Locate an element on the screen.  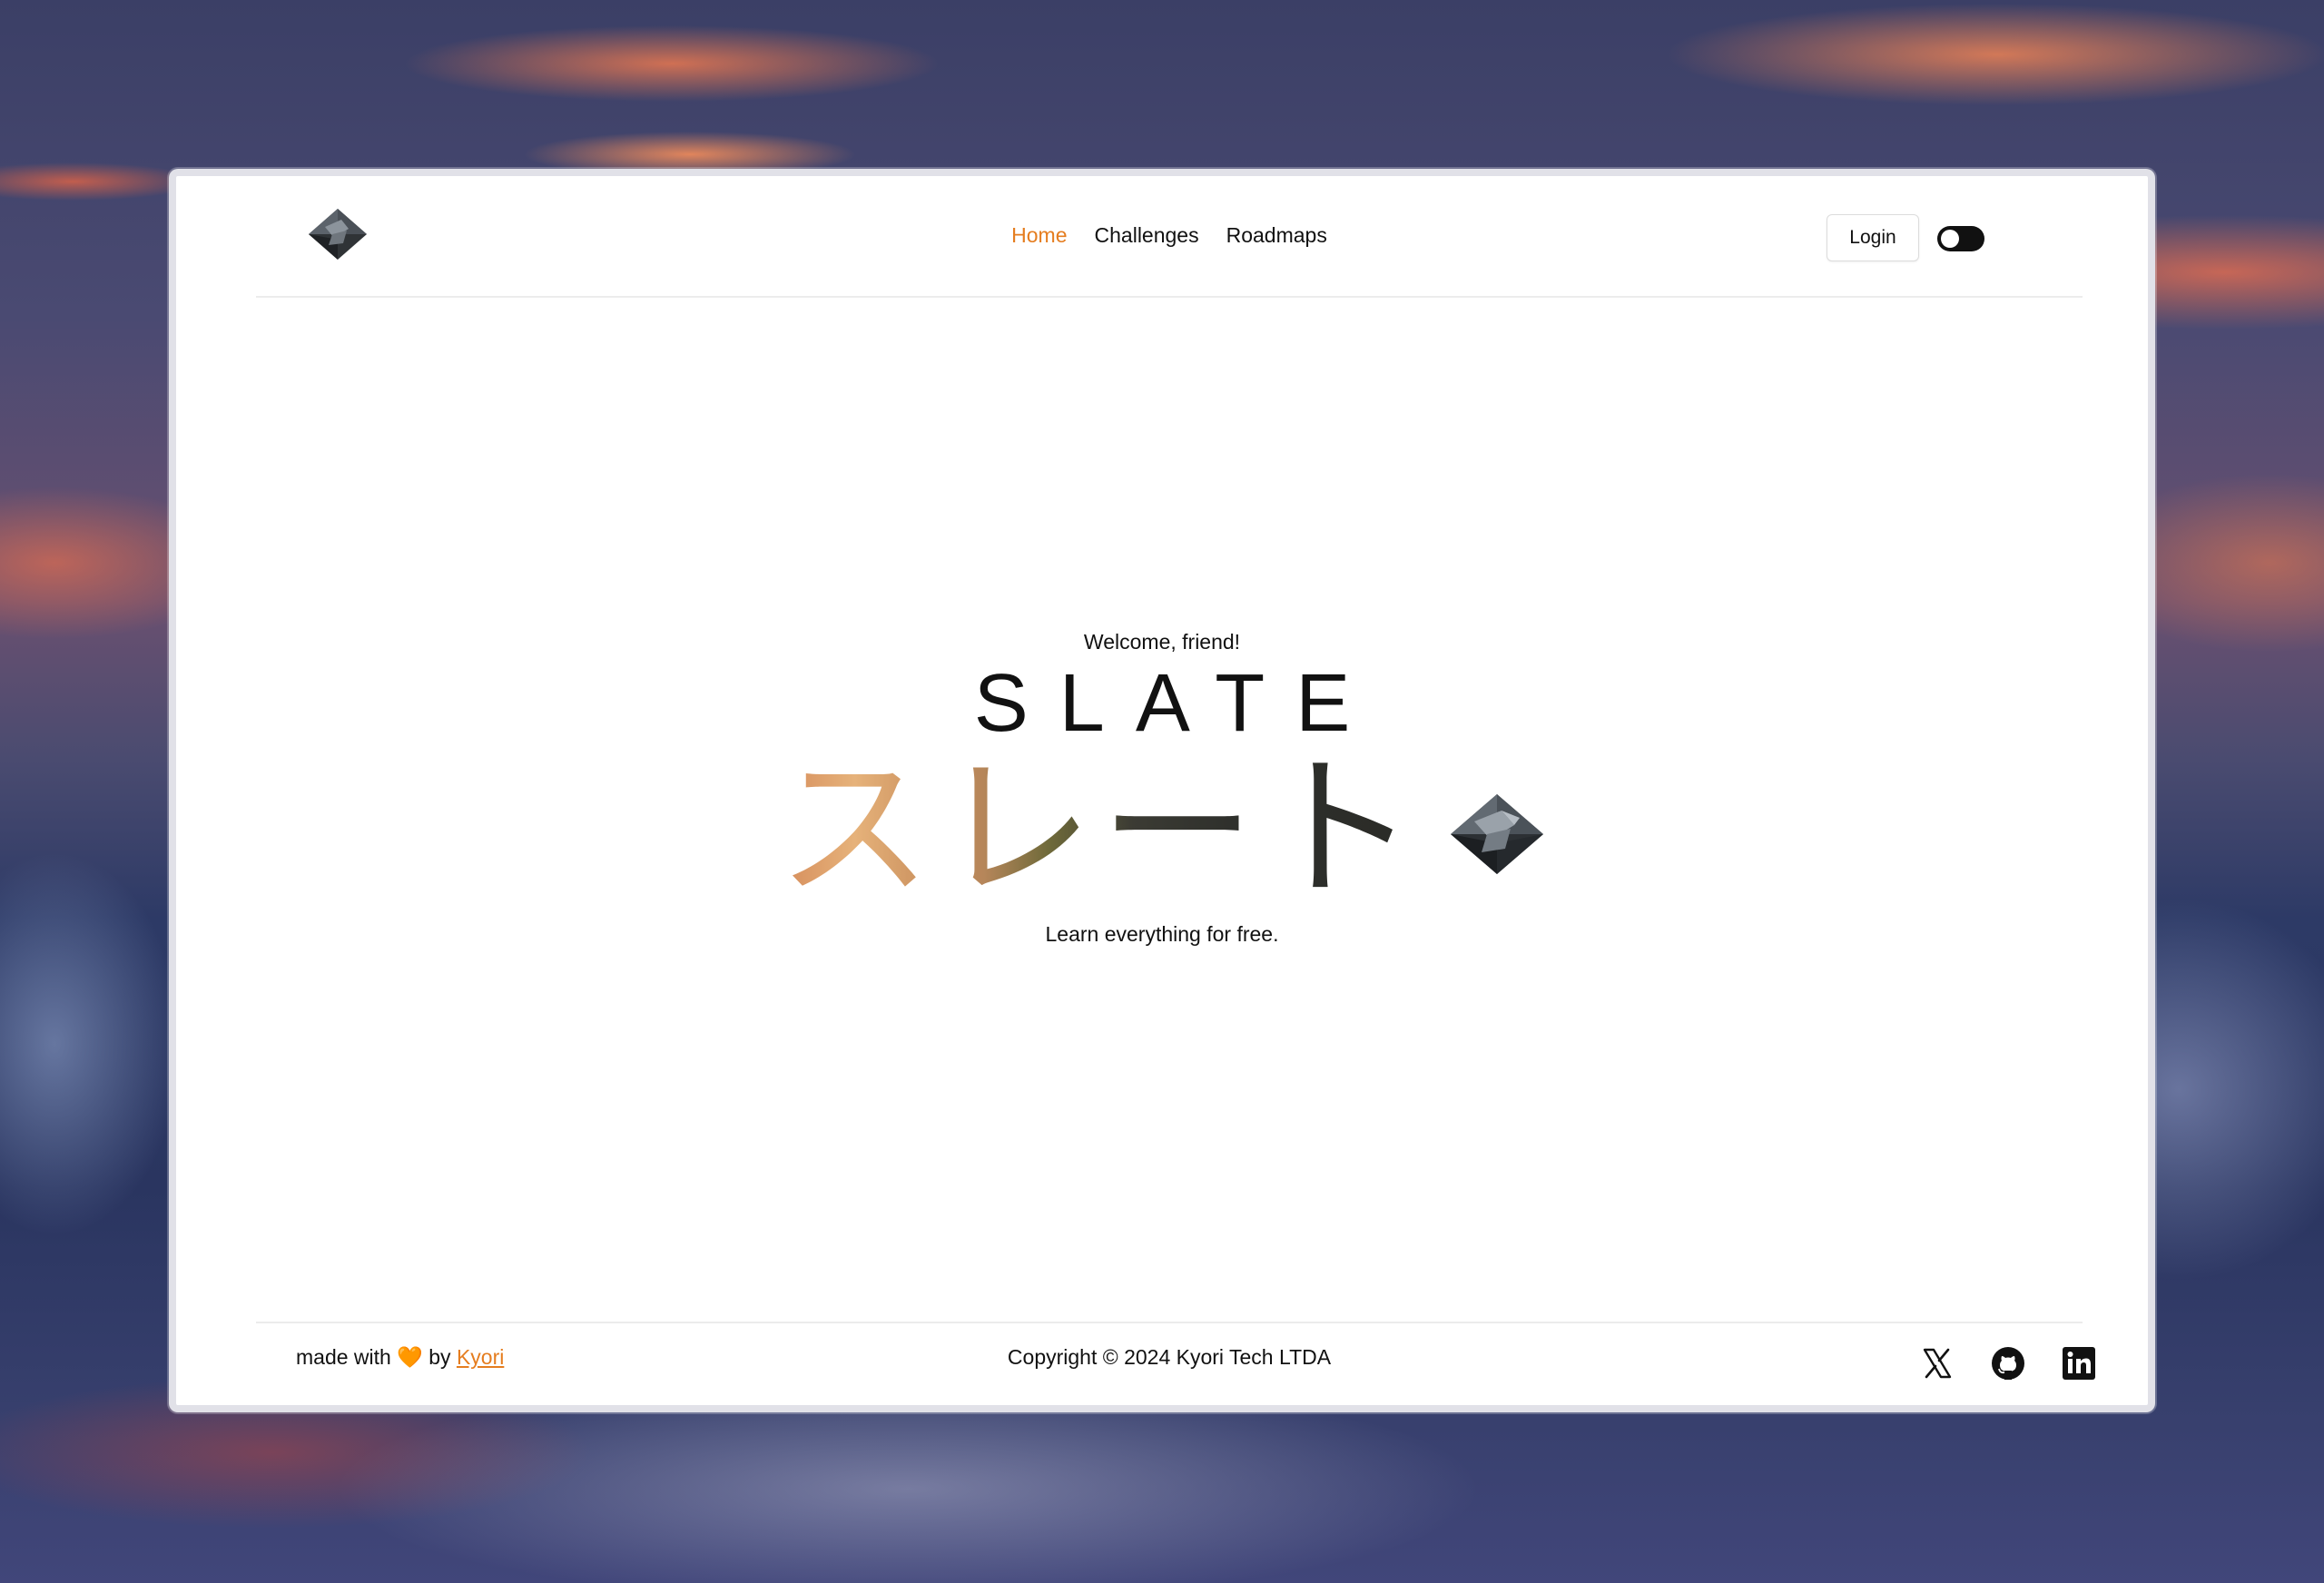
top-navbar: Home Challenges Roadmaps Login is located at coordinates (1169, 237).